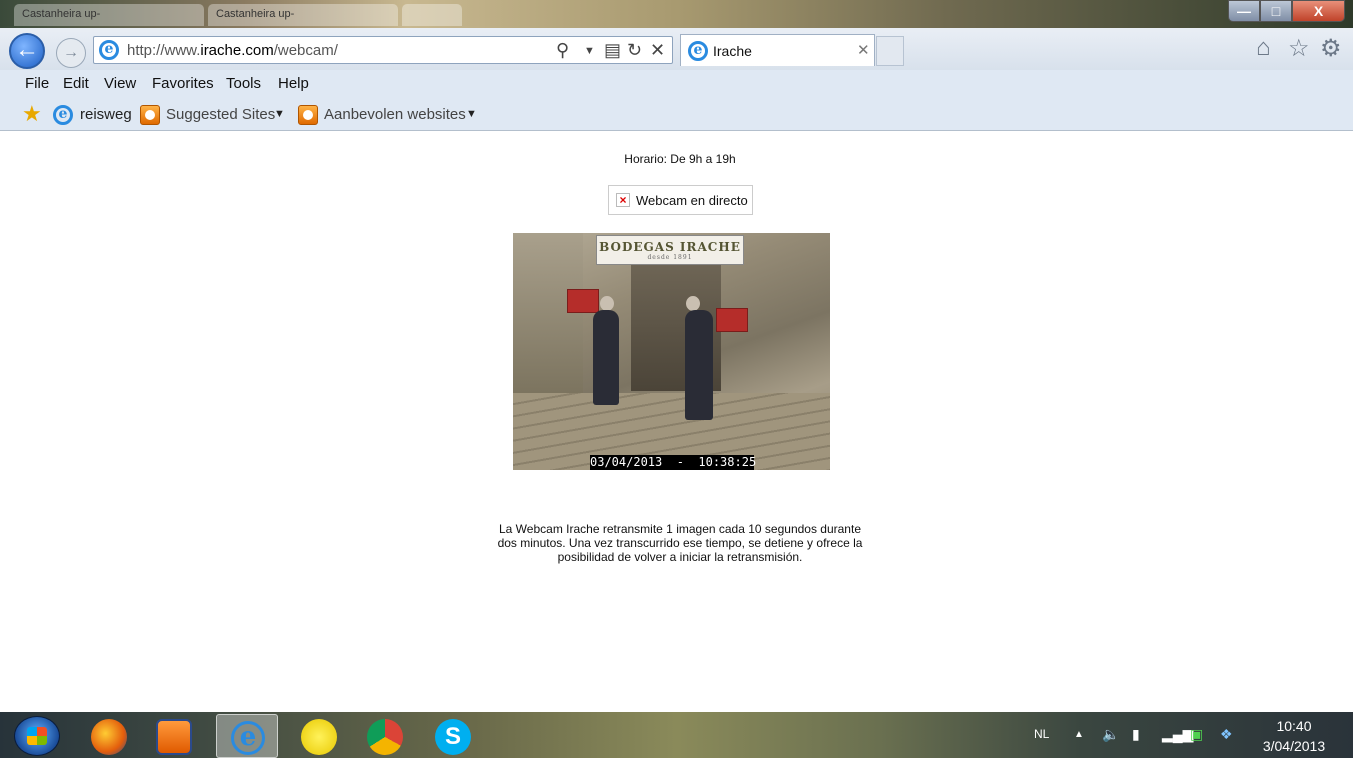 This screenshot has height=758, width=1353. Describe the element at coordinates (1041, 734) in the screenshot. I see `language-indicator: NL` at that location.